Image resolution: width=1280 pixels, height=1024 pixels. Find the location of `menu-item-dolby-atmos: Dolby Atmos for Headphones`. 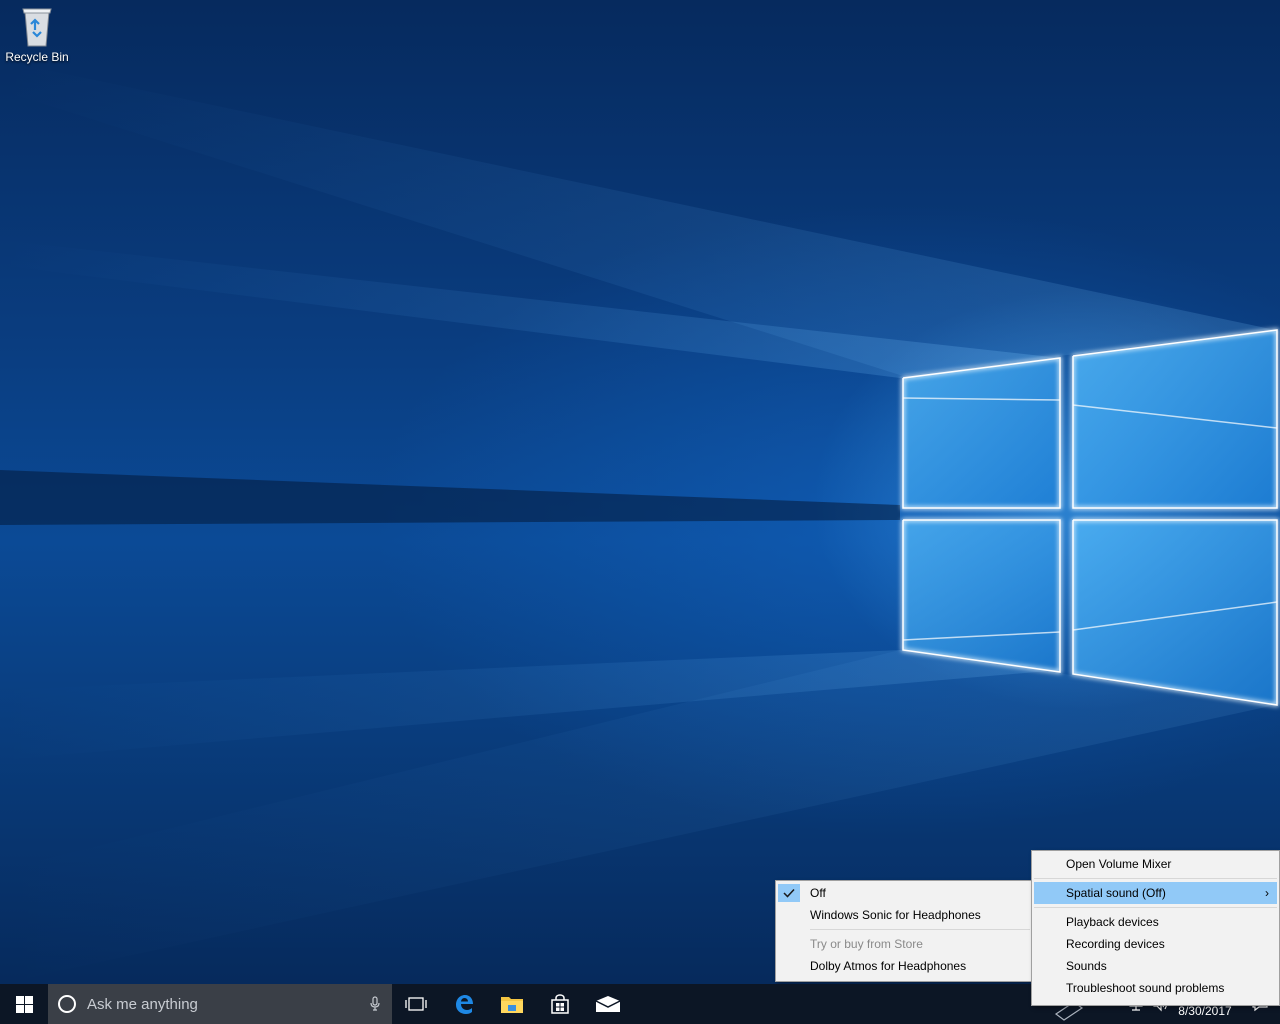

menu-item-dolby-atmos: Dolby Atmos for Headphones is located at coordinates (904, 966).